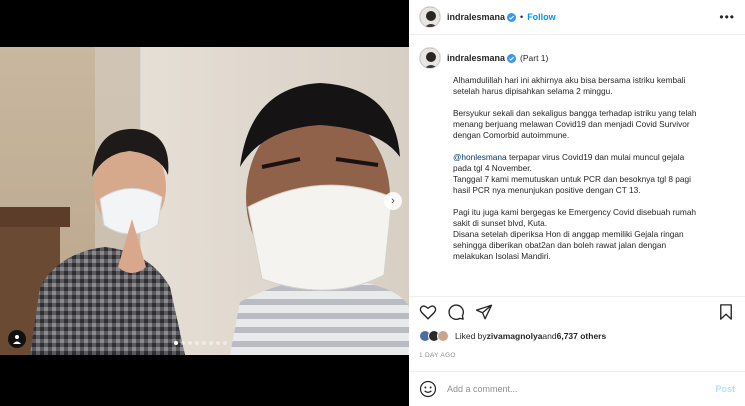  Describe the element at coordinates (484, 312) in the screenshot. I see `share-icon` at that location.